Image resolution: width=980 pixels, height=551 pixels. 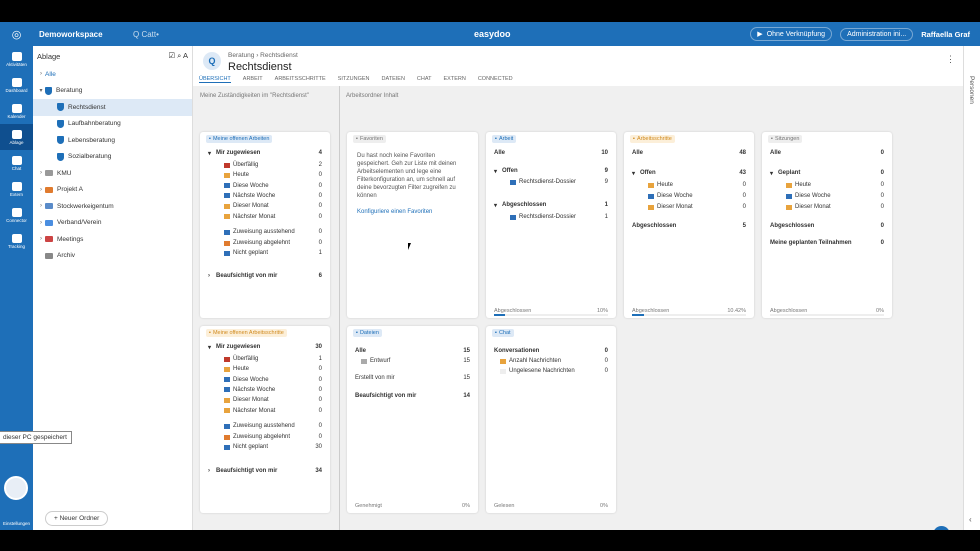 I want to click on tree-item-all: › Alle, so click(x=112, y=74).